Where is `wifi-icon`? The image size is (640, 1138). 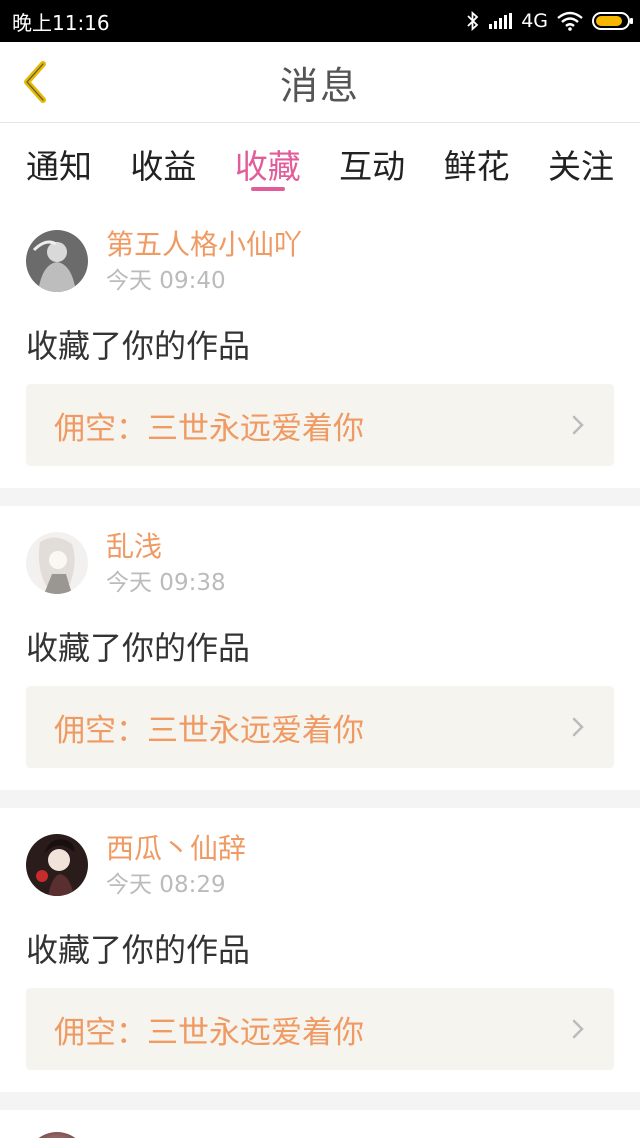 wifi-icon is located at coordinates (570, 21).